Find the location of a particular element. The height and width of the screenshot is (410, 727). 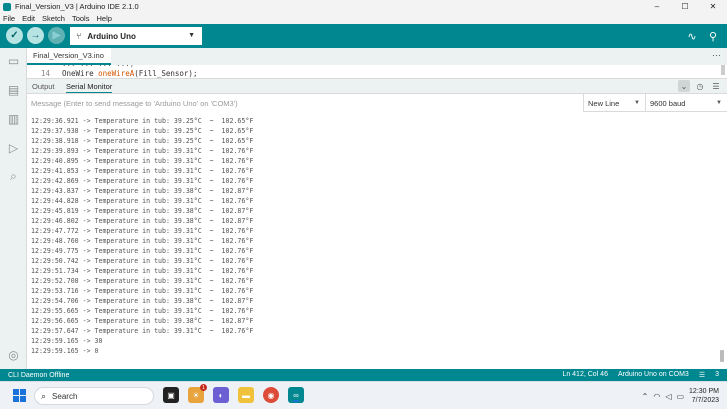

serial-plotter-icon: ∿ is located at coordinates (692, 36).